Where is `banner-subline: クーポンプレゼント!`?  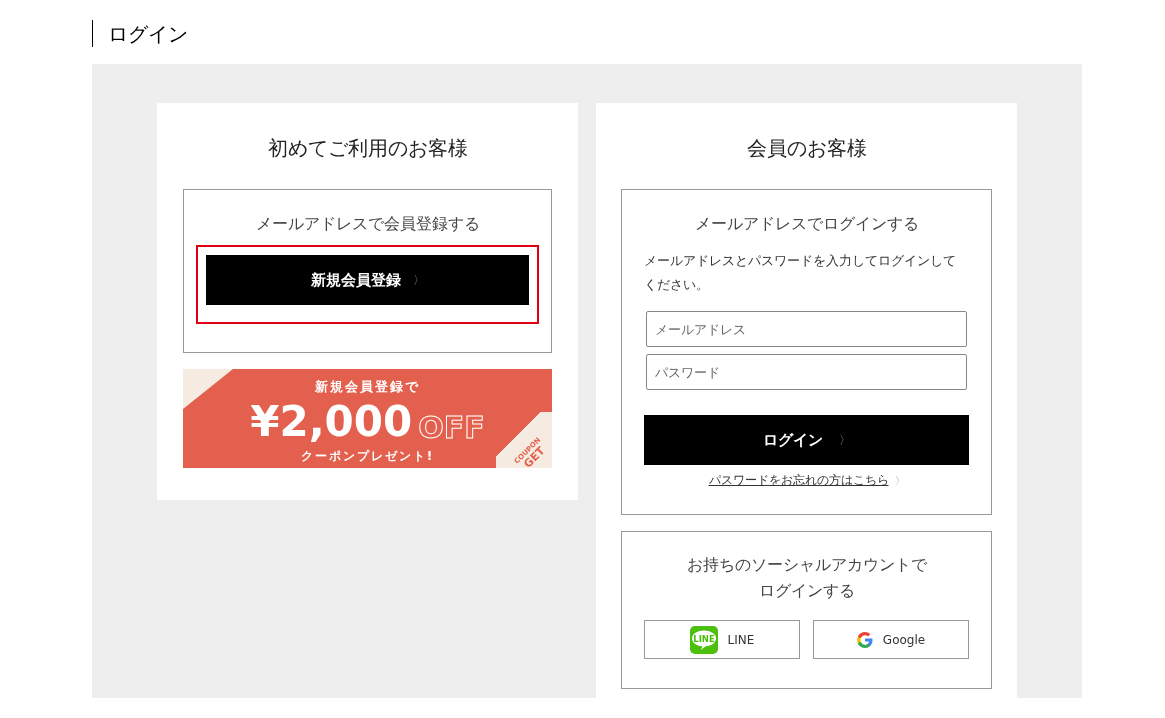 banner-subline: クーポンプレゼント! is located at coordinates (367, 456).